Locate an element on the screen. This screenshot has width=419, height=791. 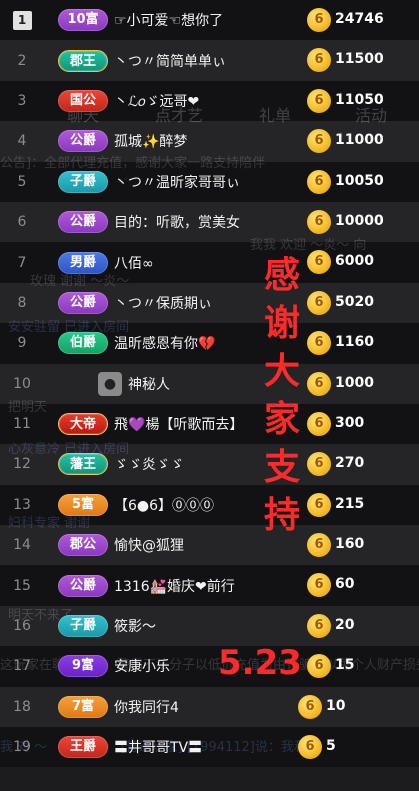
rank-number: 9 is located at coordinates (22, 343).